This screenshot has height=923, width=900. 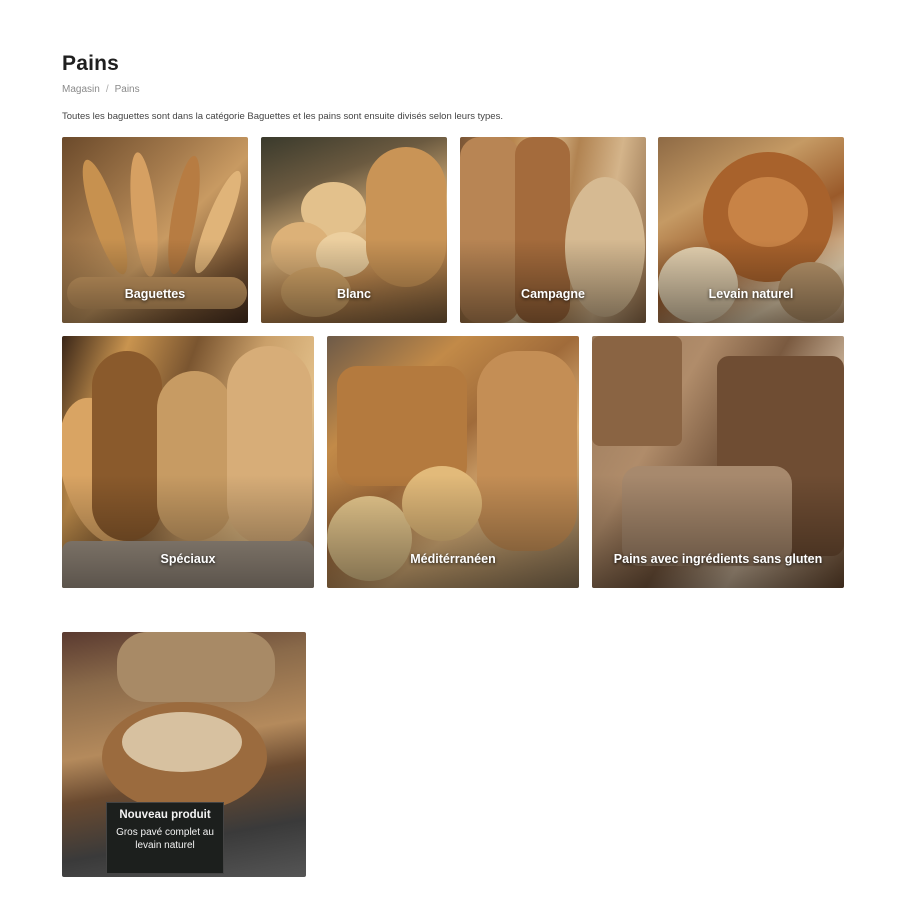 What do you see at coordinates (354, 294) in the screenshot?
I see `category-label: Blanc` at bounding box center [354, 294].